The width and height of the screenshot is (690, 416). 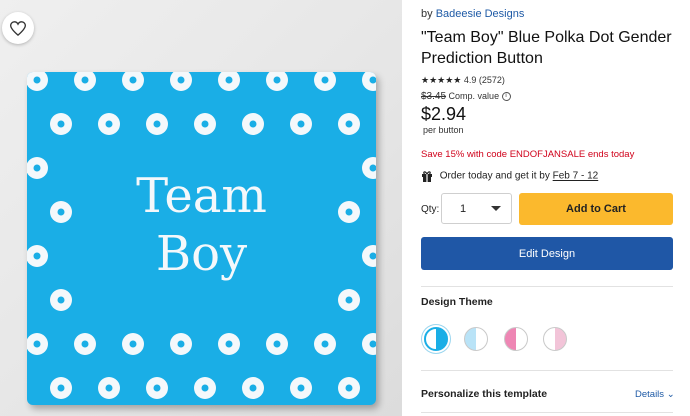 I want to click on edit-design-button: Edit Design, so click(x=547, y=253).